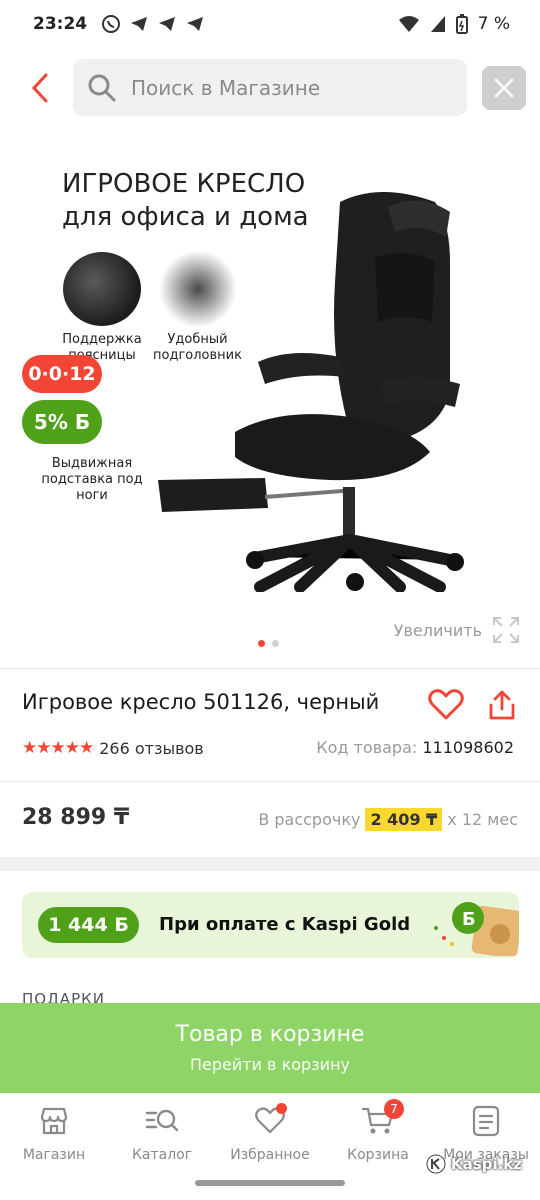  Describe the element at coordinates (309, 819) in the screenshot. I see `installment-label: В рассрочку` at that location.